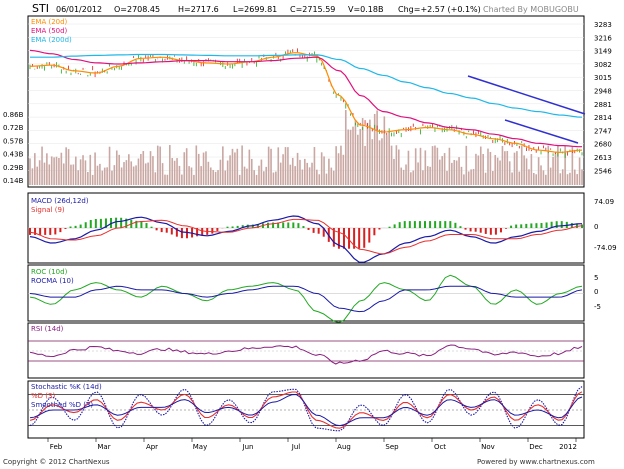 This screenshot has width=624, height=469. I want to click on volume-axis-ticks: 0.86B 0.72B 0.57B 0.43B 0.29B 0.14B, so click(13, 148).